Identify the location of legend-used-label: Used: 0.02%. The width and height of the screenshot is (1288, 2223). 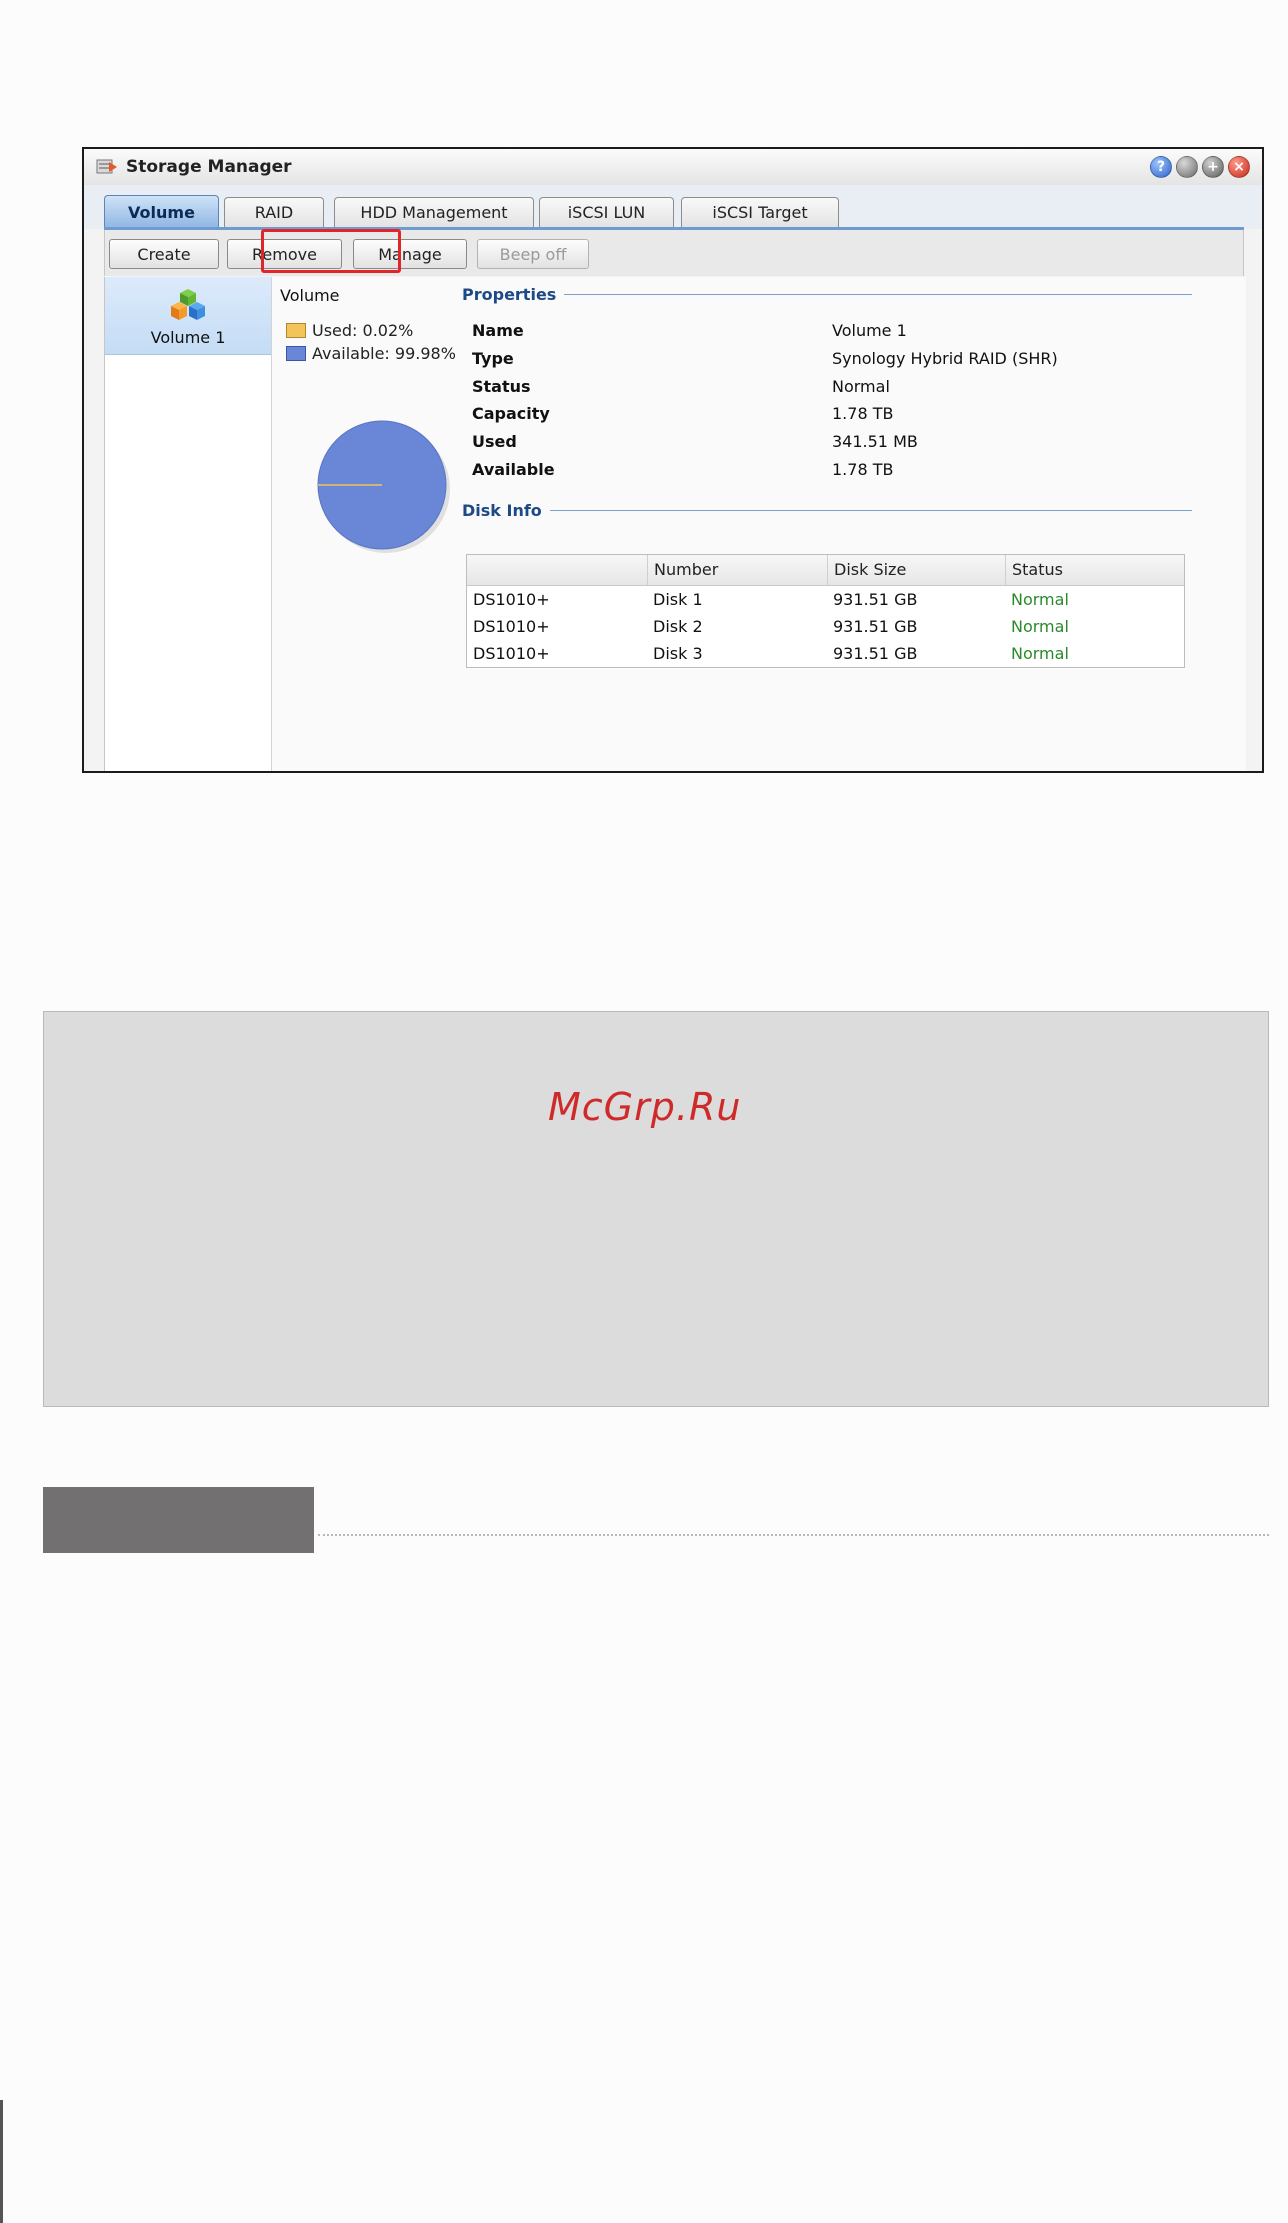
(363, 330).